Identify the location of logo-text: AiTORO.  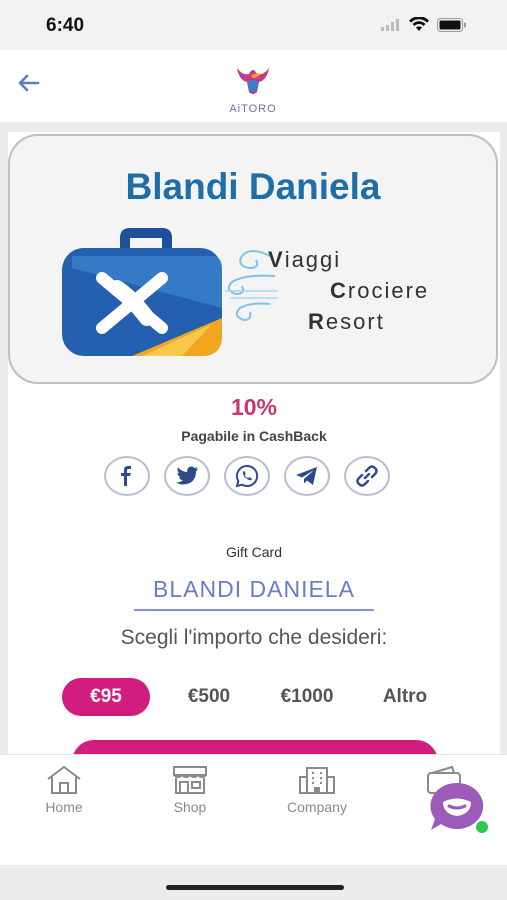
(253, 109).